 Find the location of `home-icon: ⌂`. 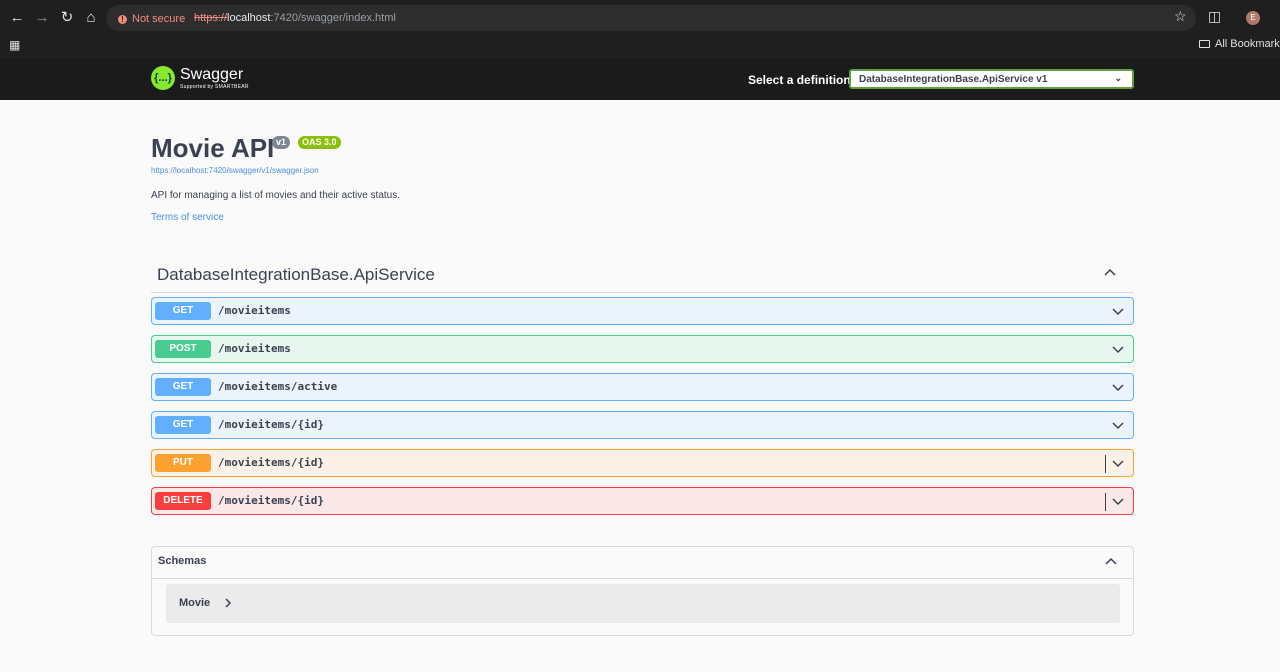

home-icon: ⌂ is located at coordinates (91, 18).